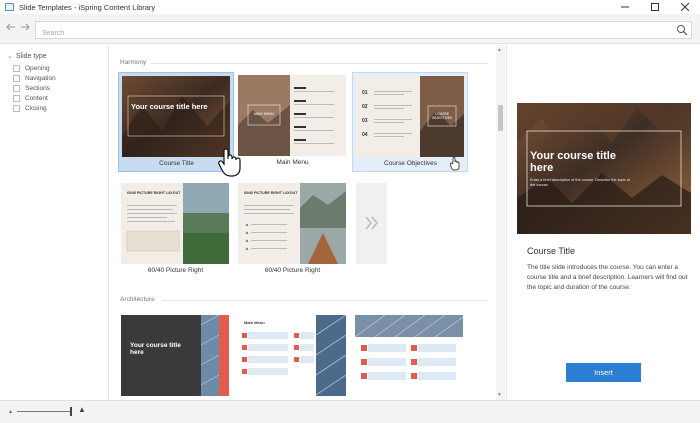 This screenshot has height=423, width=700. I want to click on minimize-button, so click(625, 7).